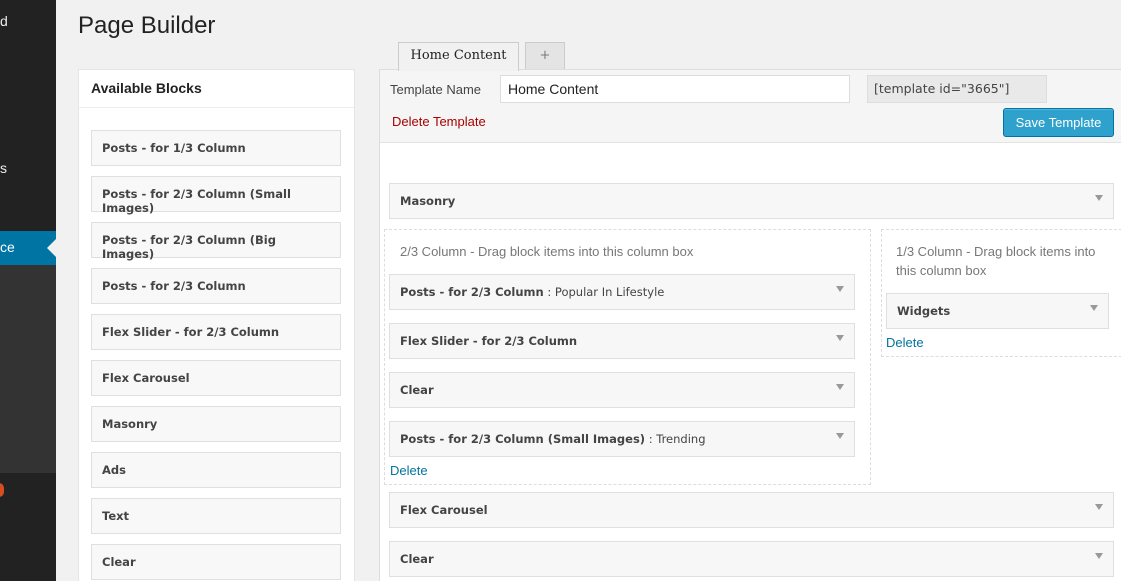  Describe the element at coordinates (147, 25) in the screenshot. I see `page-title: Page Builder` at that location.